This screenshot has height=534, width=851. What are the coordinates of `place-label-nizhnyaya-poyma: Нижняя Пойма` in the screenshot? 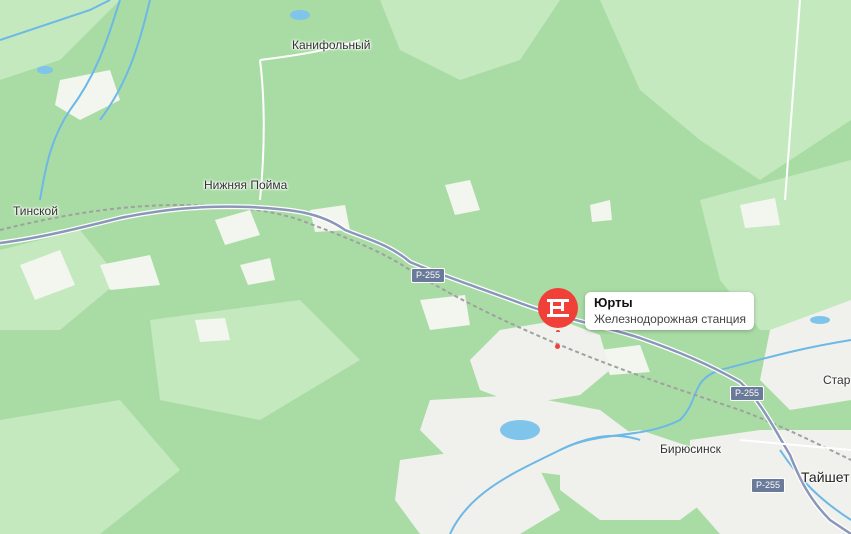 It's located at (245, 185).